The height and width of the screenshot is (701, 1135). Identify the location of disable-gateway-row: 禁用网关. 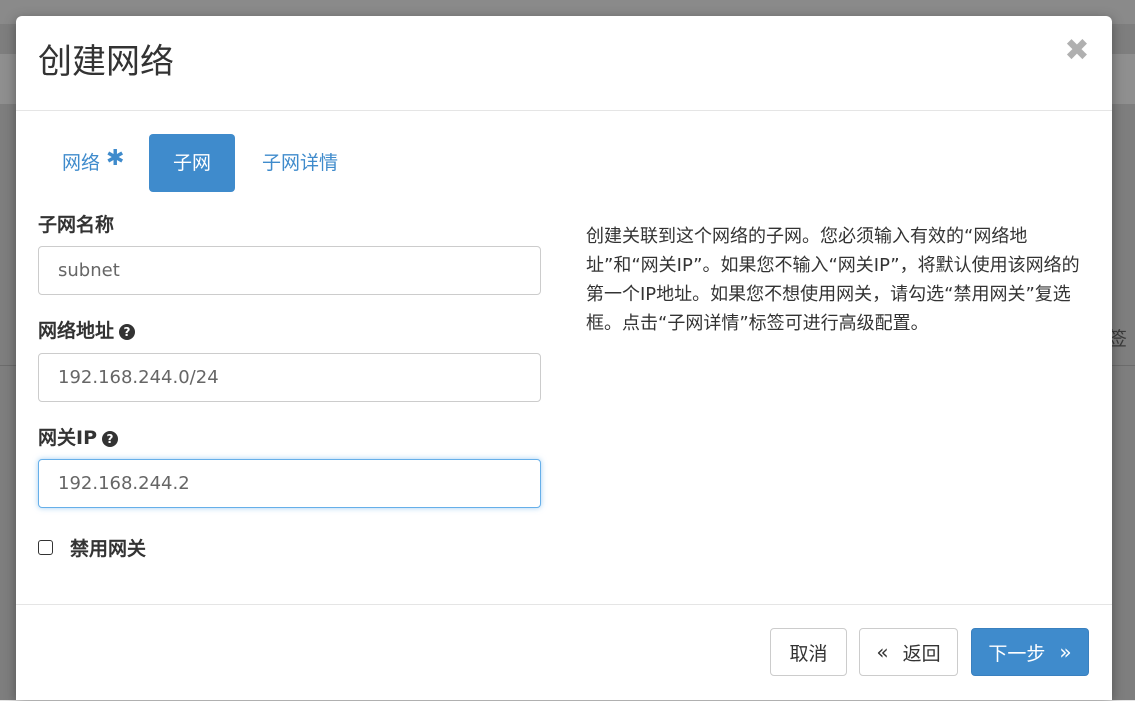
(92, 547).